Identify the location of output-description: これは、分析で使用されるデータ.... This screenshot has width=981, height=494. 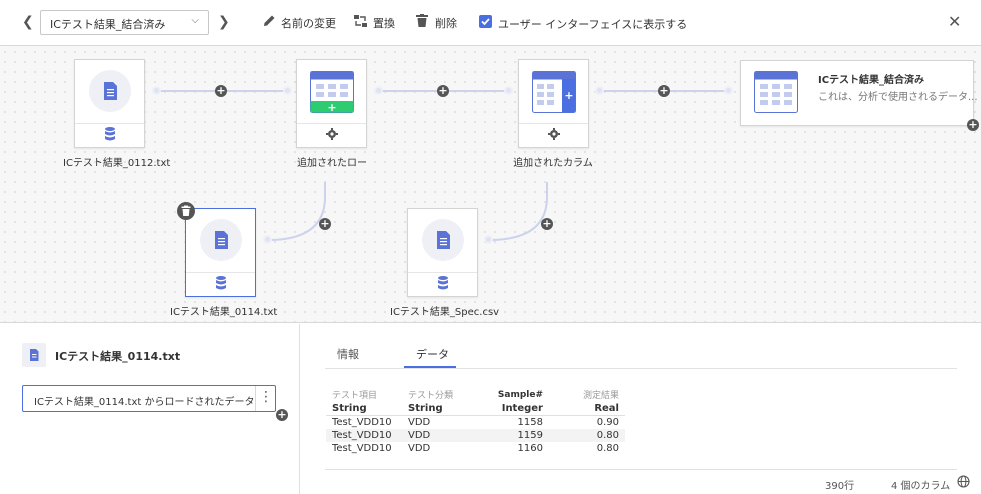
(898, 97).